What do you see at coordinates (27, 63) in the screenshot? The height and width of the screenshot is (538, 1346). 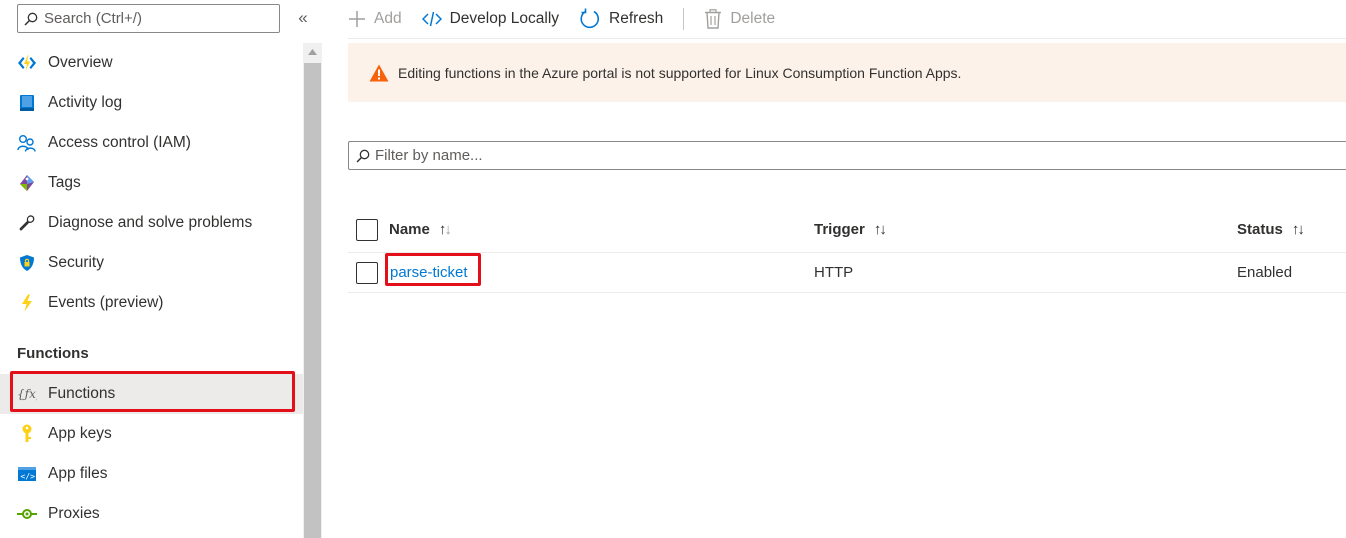 I see `lightning-bolt-icon` at bounding box center [27, 63].